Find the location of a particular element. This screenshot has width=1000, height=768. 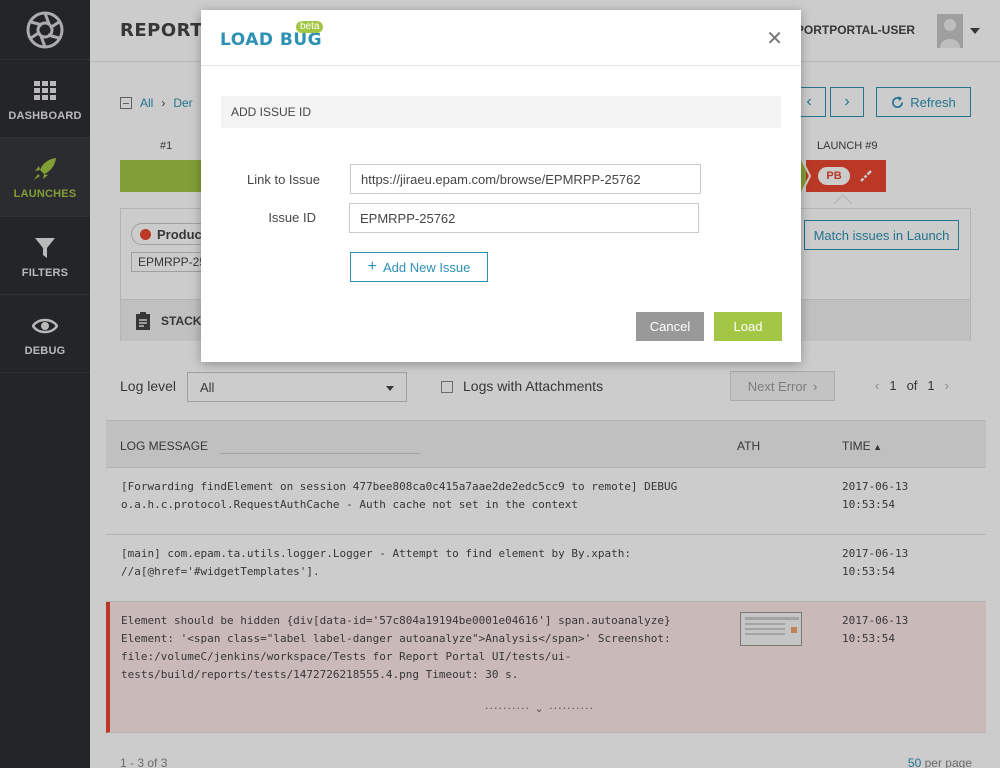

beta-badge: beta is located at coordinates (310, 27).